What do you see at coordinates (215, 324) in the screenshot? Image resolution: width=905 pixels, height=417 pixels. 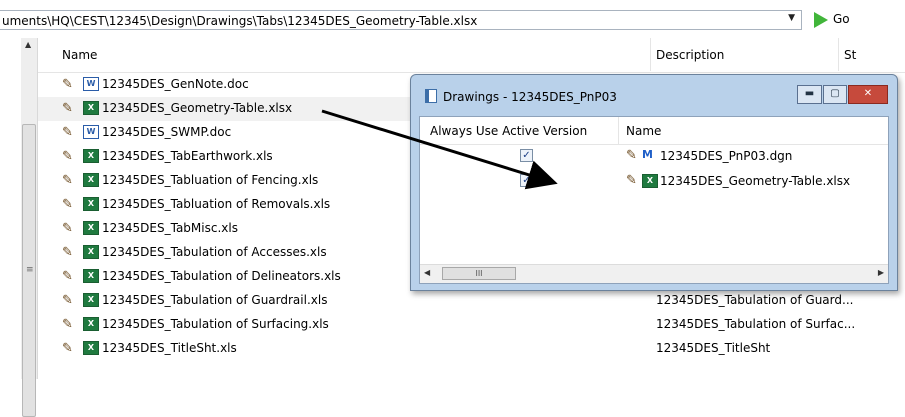 I see `file-name: 12345DES_Tabulation of Surfacing.xls` at bounding box center [215, 324].